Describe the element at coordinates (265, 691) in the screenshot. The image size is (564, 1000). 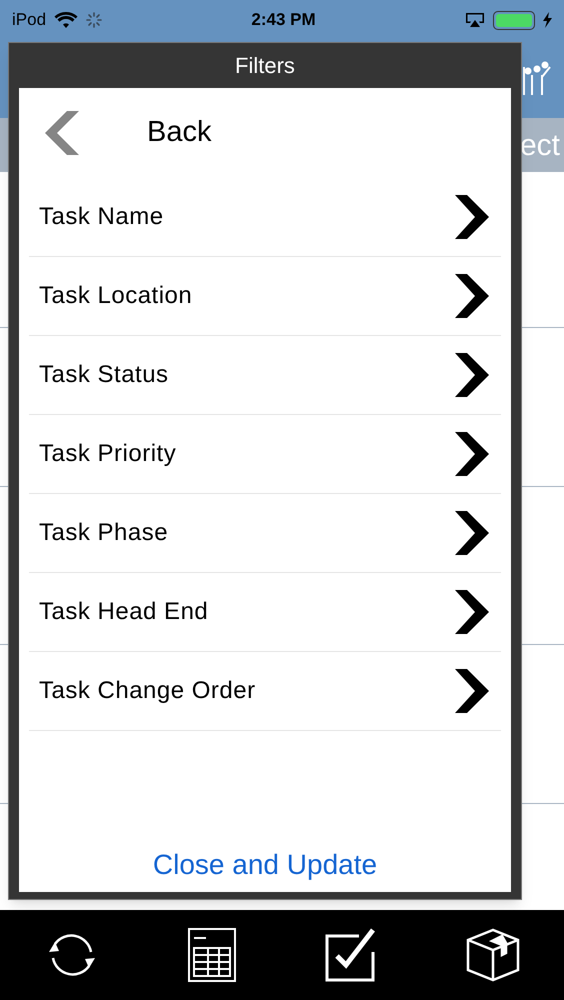
I see `filter-item: Task Change Order` at that location.